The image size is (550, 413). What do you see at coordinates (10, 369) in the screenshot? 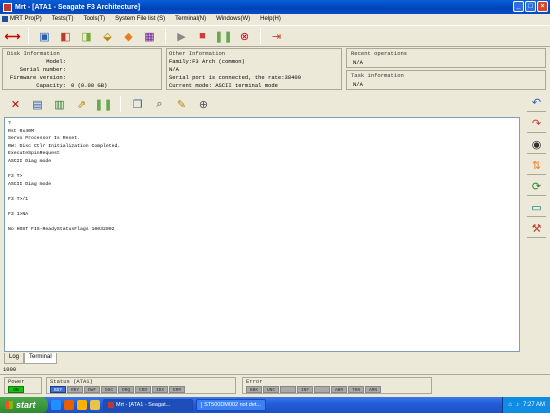
I see `status-number: 1000` at bounding box center [10, 369].